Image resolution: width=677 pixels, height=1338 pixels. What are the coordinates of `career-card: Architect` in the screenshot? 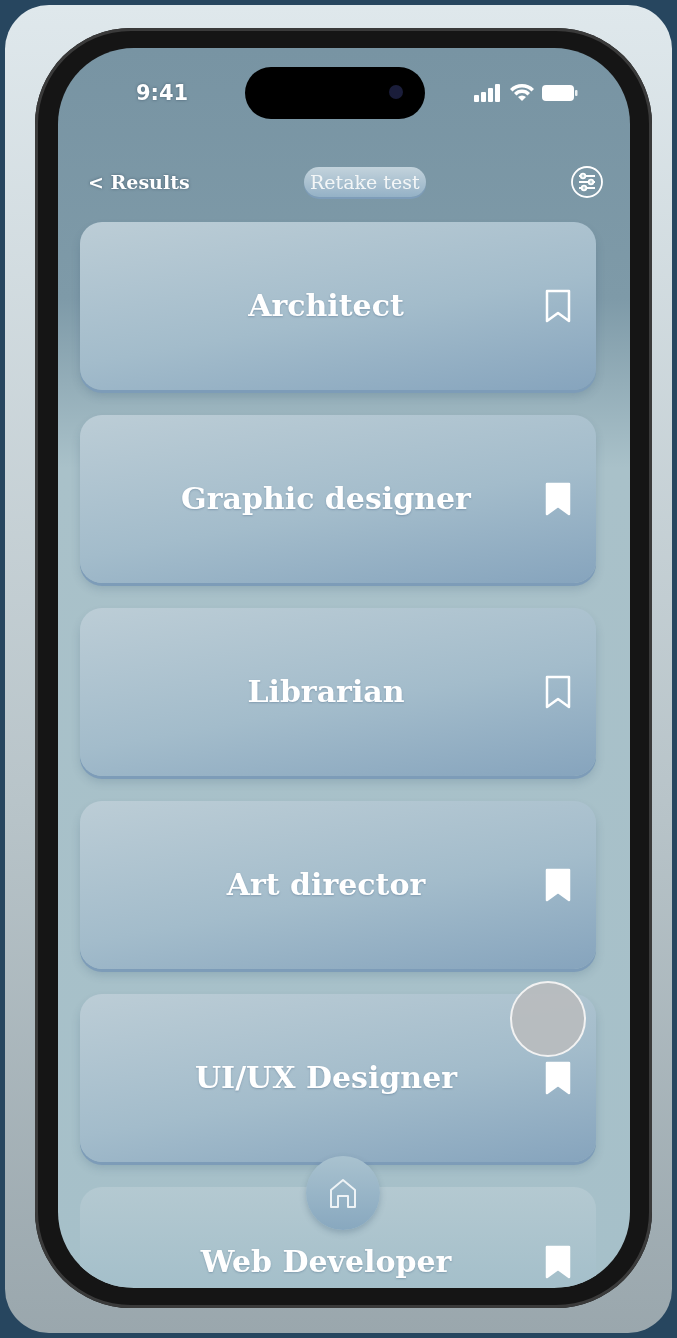 It's located at (338, 306).